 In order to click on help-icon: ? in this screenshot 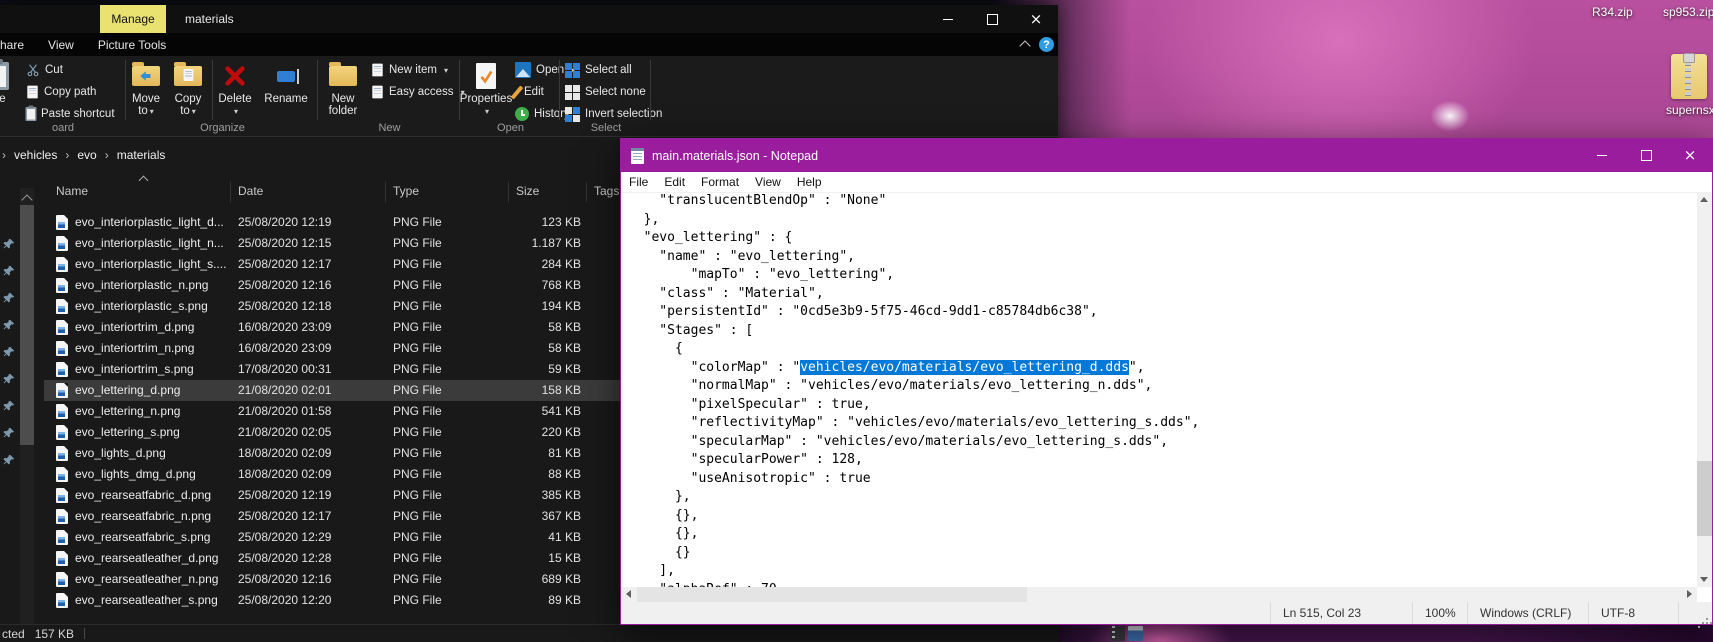, I will do `click(1046, 44)`.